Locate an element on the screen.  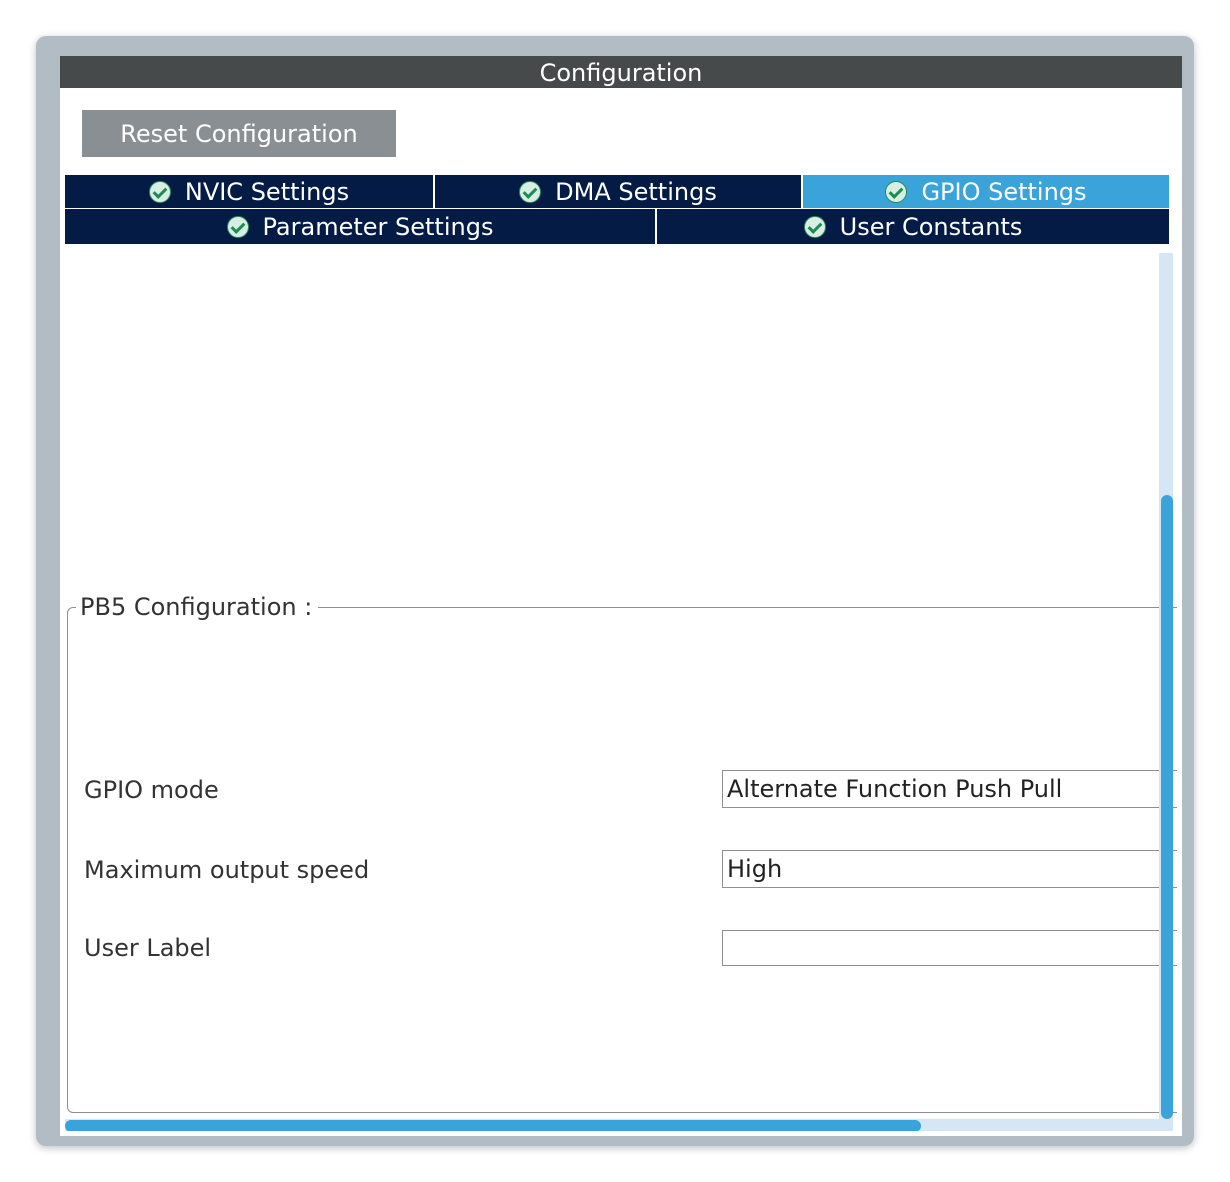
gpio-mode-select: Alternate Function Push Pull is located at coordinates (949, 789).